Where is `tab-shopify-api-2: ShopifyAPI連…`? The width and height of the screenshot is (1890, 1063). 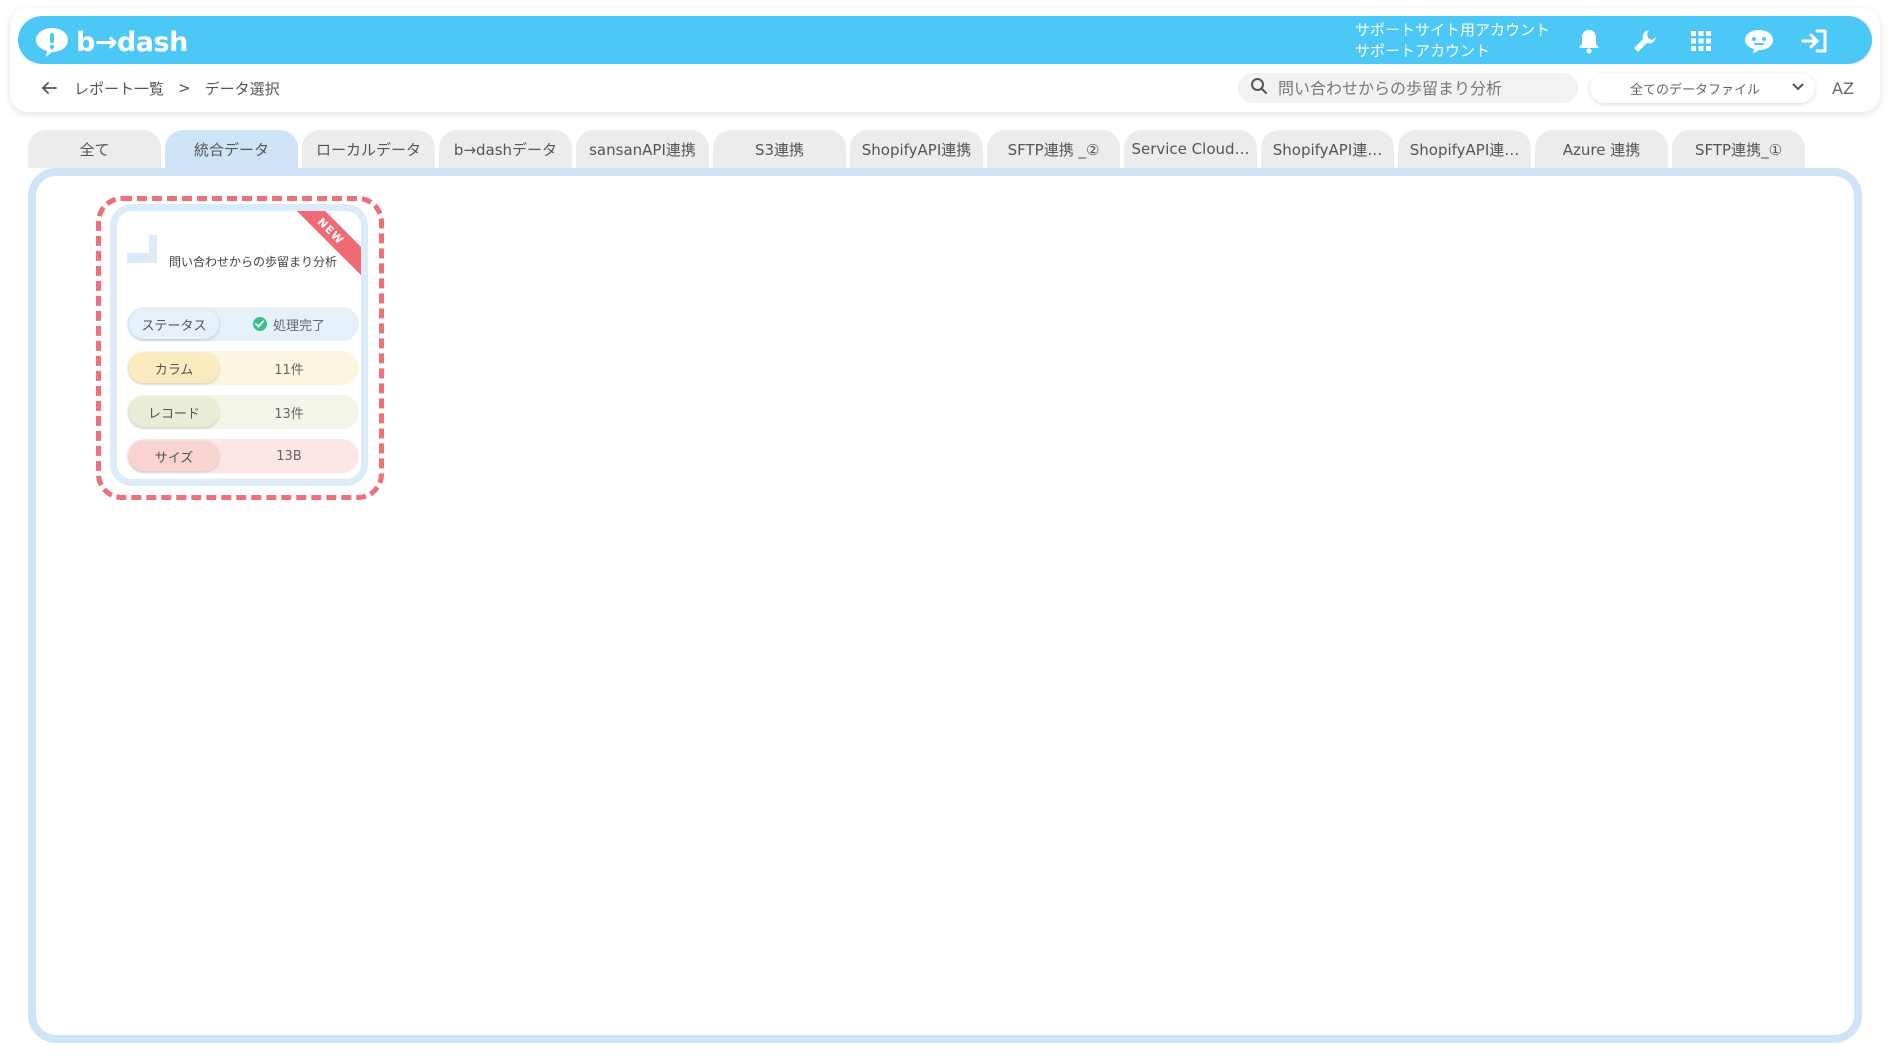
tab-shopify-api-2: ShopifyAPI連… is located at coordinates (1327, 149).